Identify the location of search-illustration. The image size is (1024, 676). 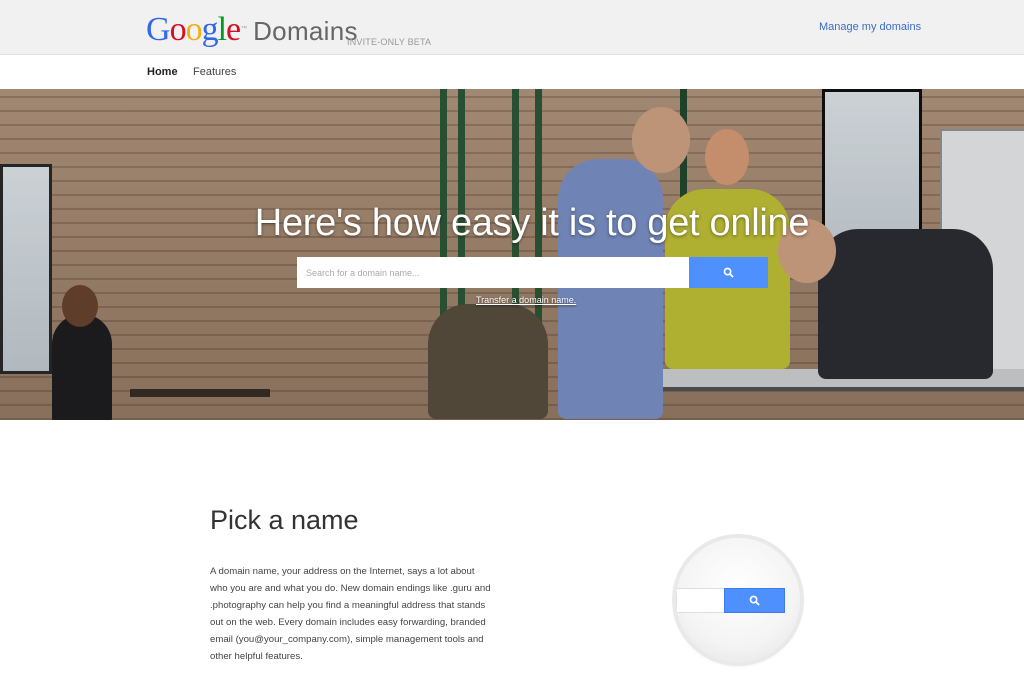
(738, 600).